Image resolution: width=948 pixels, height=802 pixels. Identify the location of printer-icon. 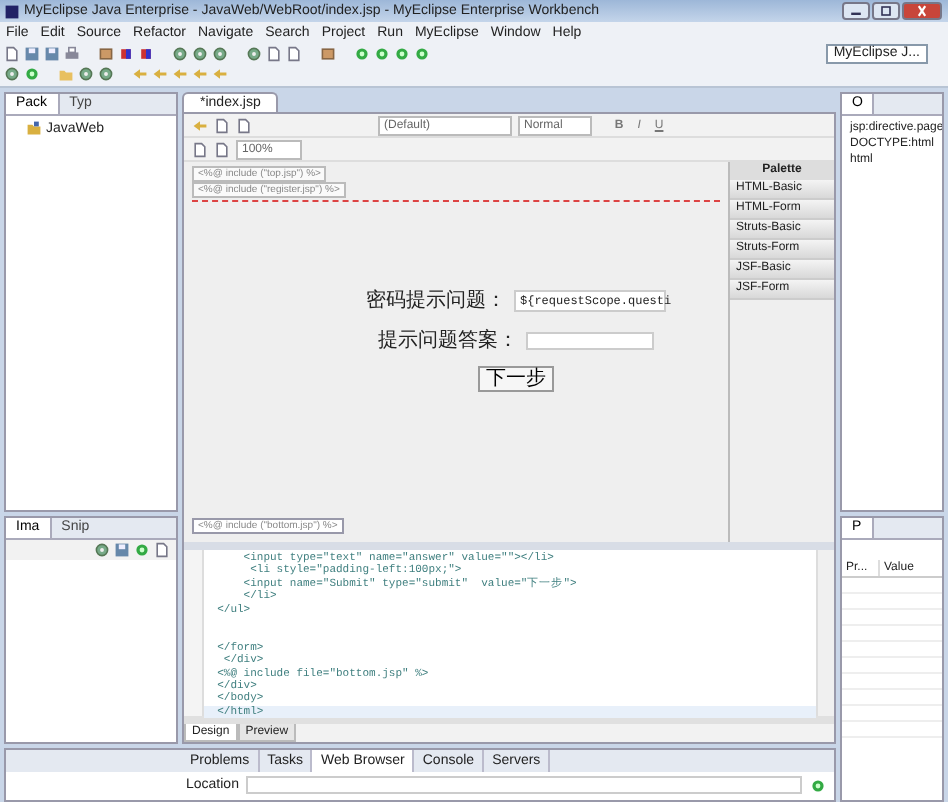
(72, 54).